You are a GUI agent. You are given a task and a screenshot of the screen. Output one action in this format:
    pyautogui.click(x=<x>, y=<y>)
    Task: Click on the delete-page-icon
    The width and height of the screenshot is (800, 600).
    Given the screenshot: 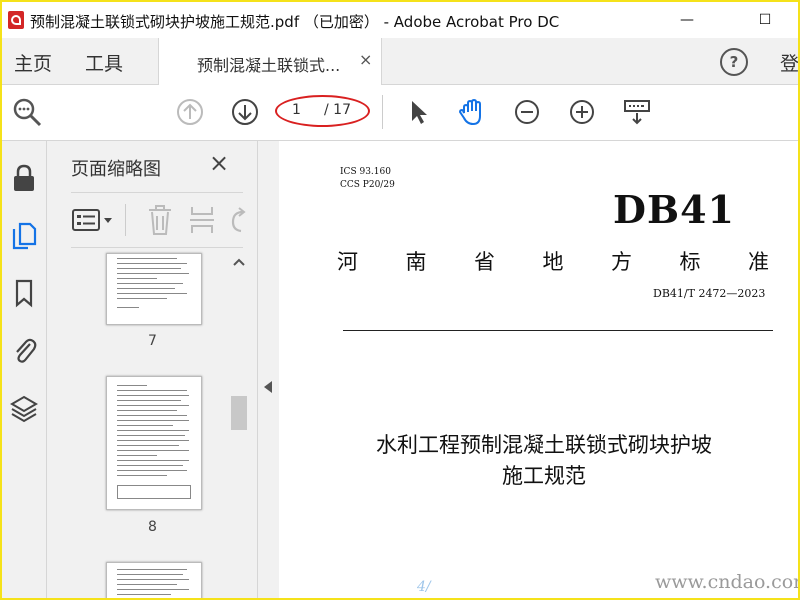 What is the action you would take?
    pyautogui.click(x=160, y=220)
    